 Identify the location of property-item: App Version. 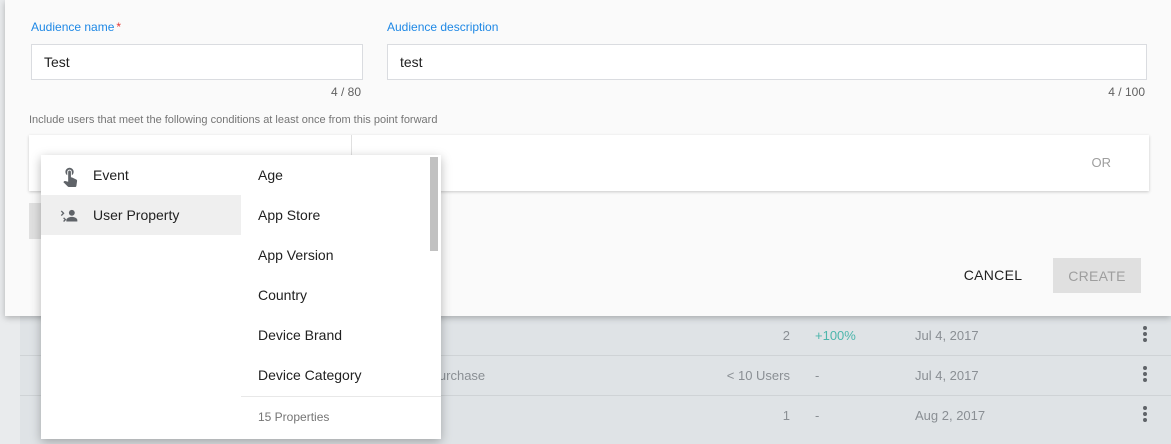
(334, 255).